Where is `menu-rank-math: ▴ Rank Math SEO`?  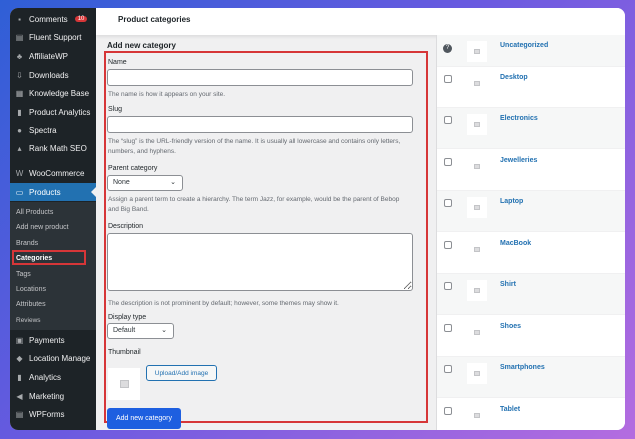
menu-rank-math: ▴ Rank Math SEO is located at coordinates (53, 148).